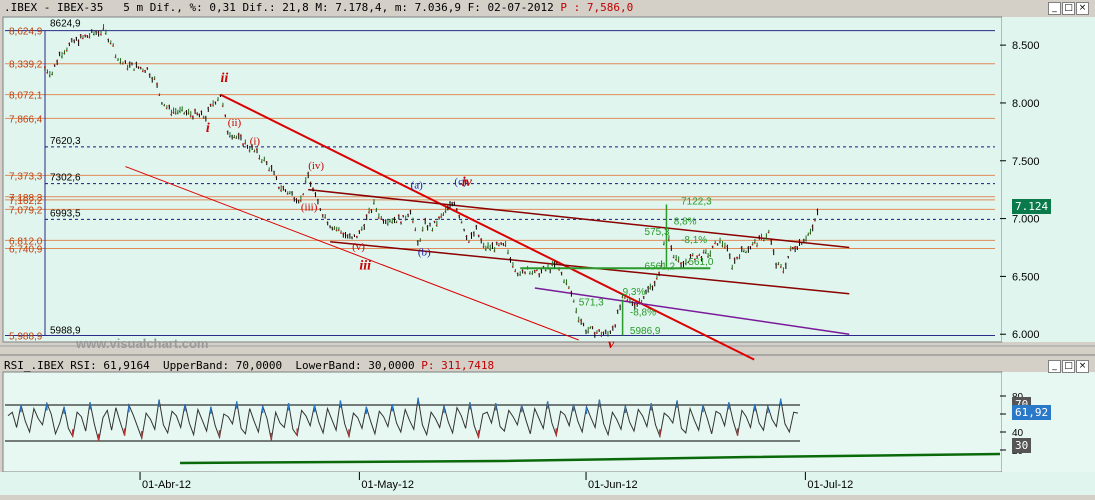  What do you see at coordinates (424, 253) in the screenshot?
I see `wave-label: (b)` at bounding box center [424, 253].